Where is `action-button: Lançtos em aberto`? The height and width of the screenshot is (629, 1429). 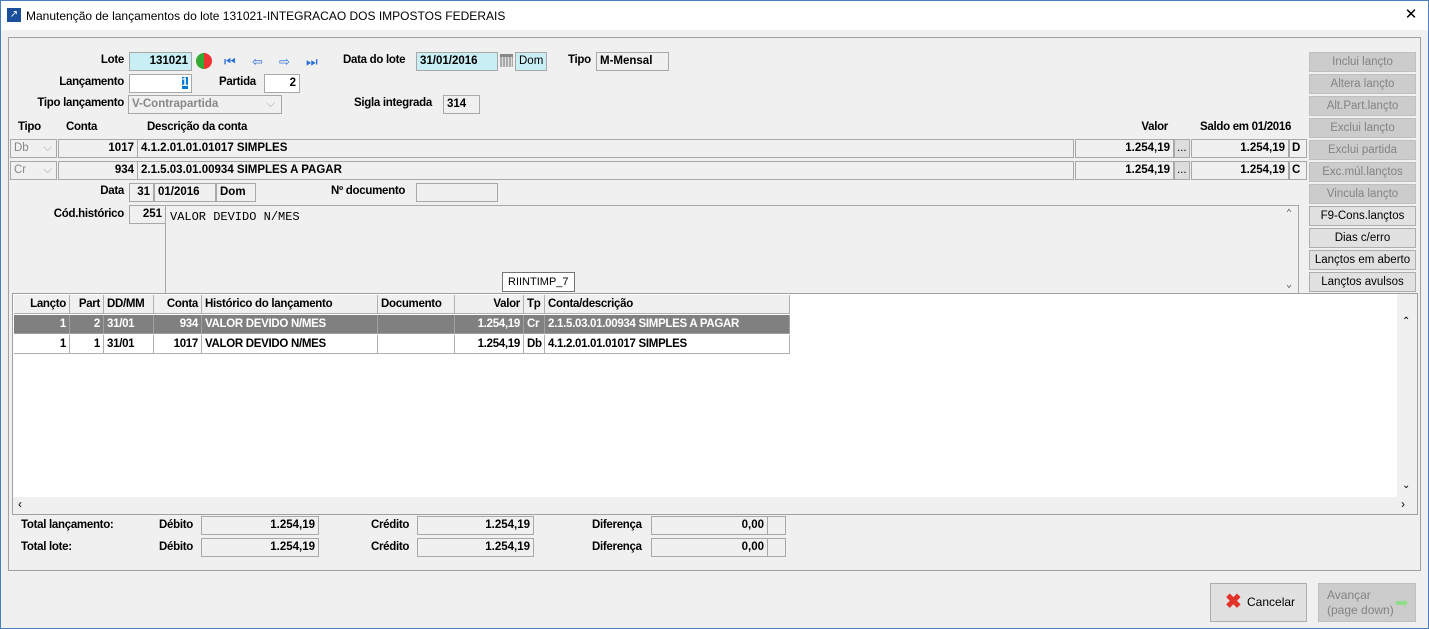
action-button: Lançtos em aberto is located at coordinates (1362, 260).